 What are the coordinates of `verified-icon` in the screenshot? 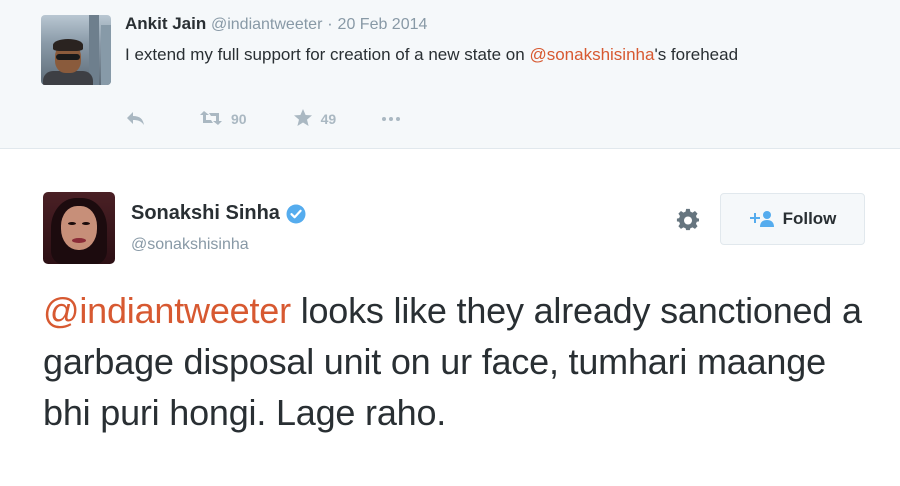 It's located at (296, 213).